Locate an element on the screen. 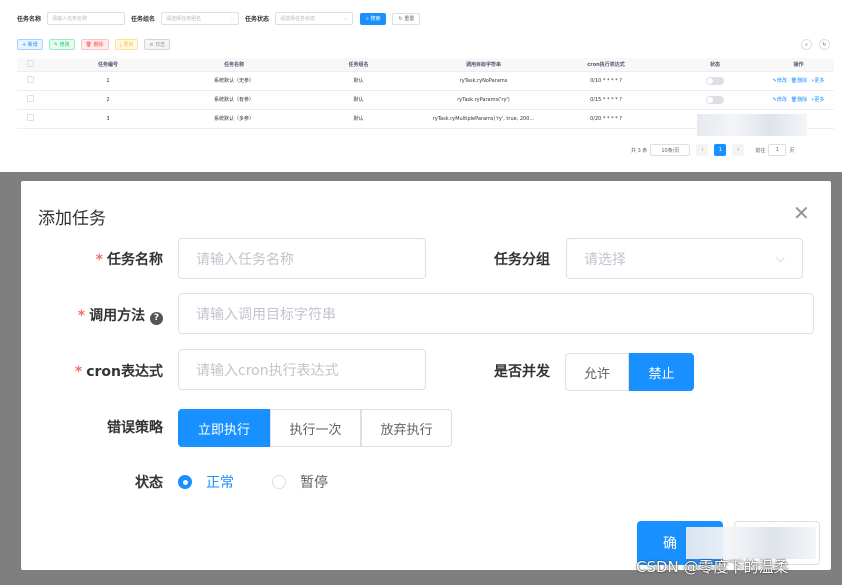 The width and height of the screenshot is (842, 585). concurrent-deny-button: 禁止 is located at coordinates (661, 372).